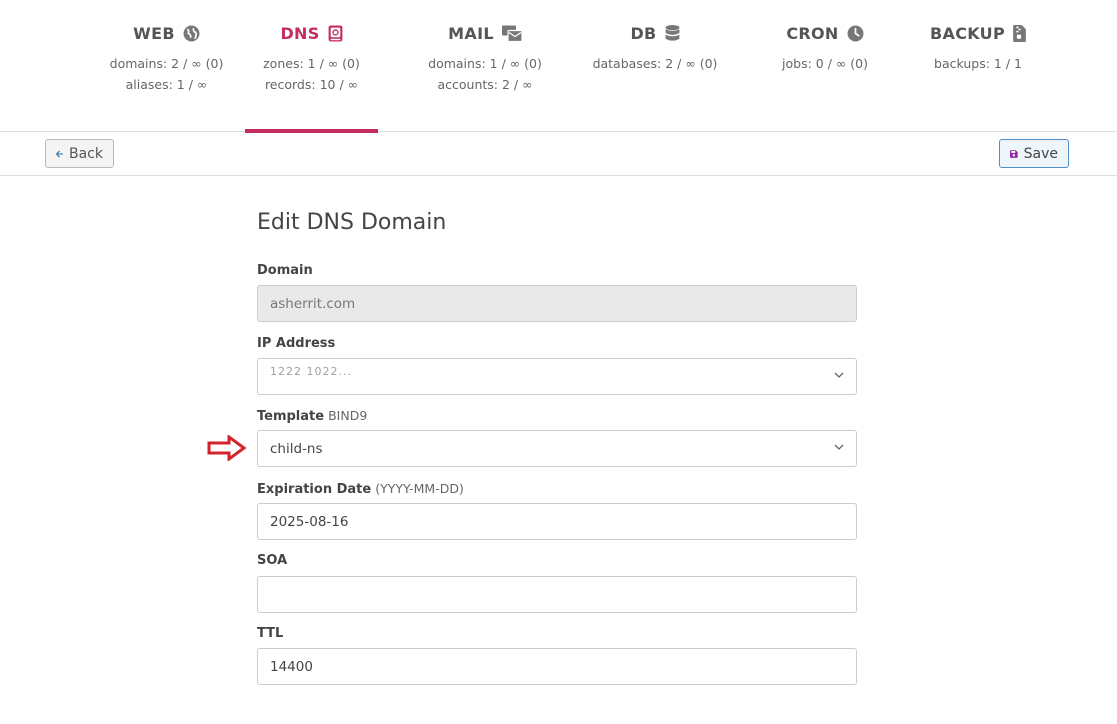 This screenshot has height=724, width=1117. What do you see at coordinates (86, 153) in the screenshot?
I see `back-button-label: Back` at bounding box center [86, 153].